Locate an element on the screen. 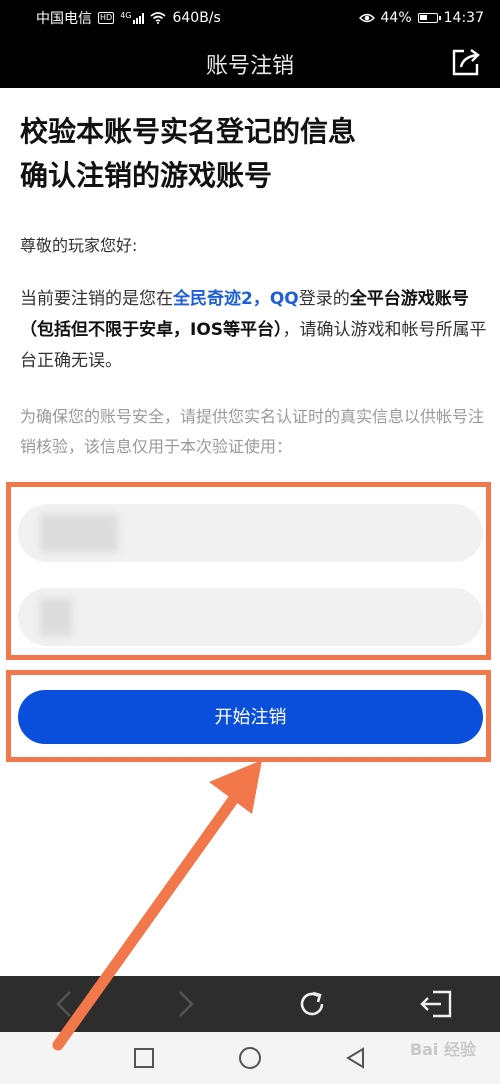 The image size is (500, 1084). network-type-label: 4G is located at coordinates (126, 15).